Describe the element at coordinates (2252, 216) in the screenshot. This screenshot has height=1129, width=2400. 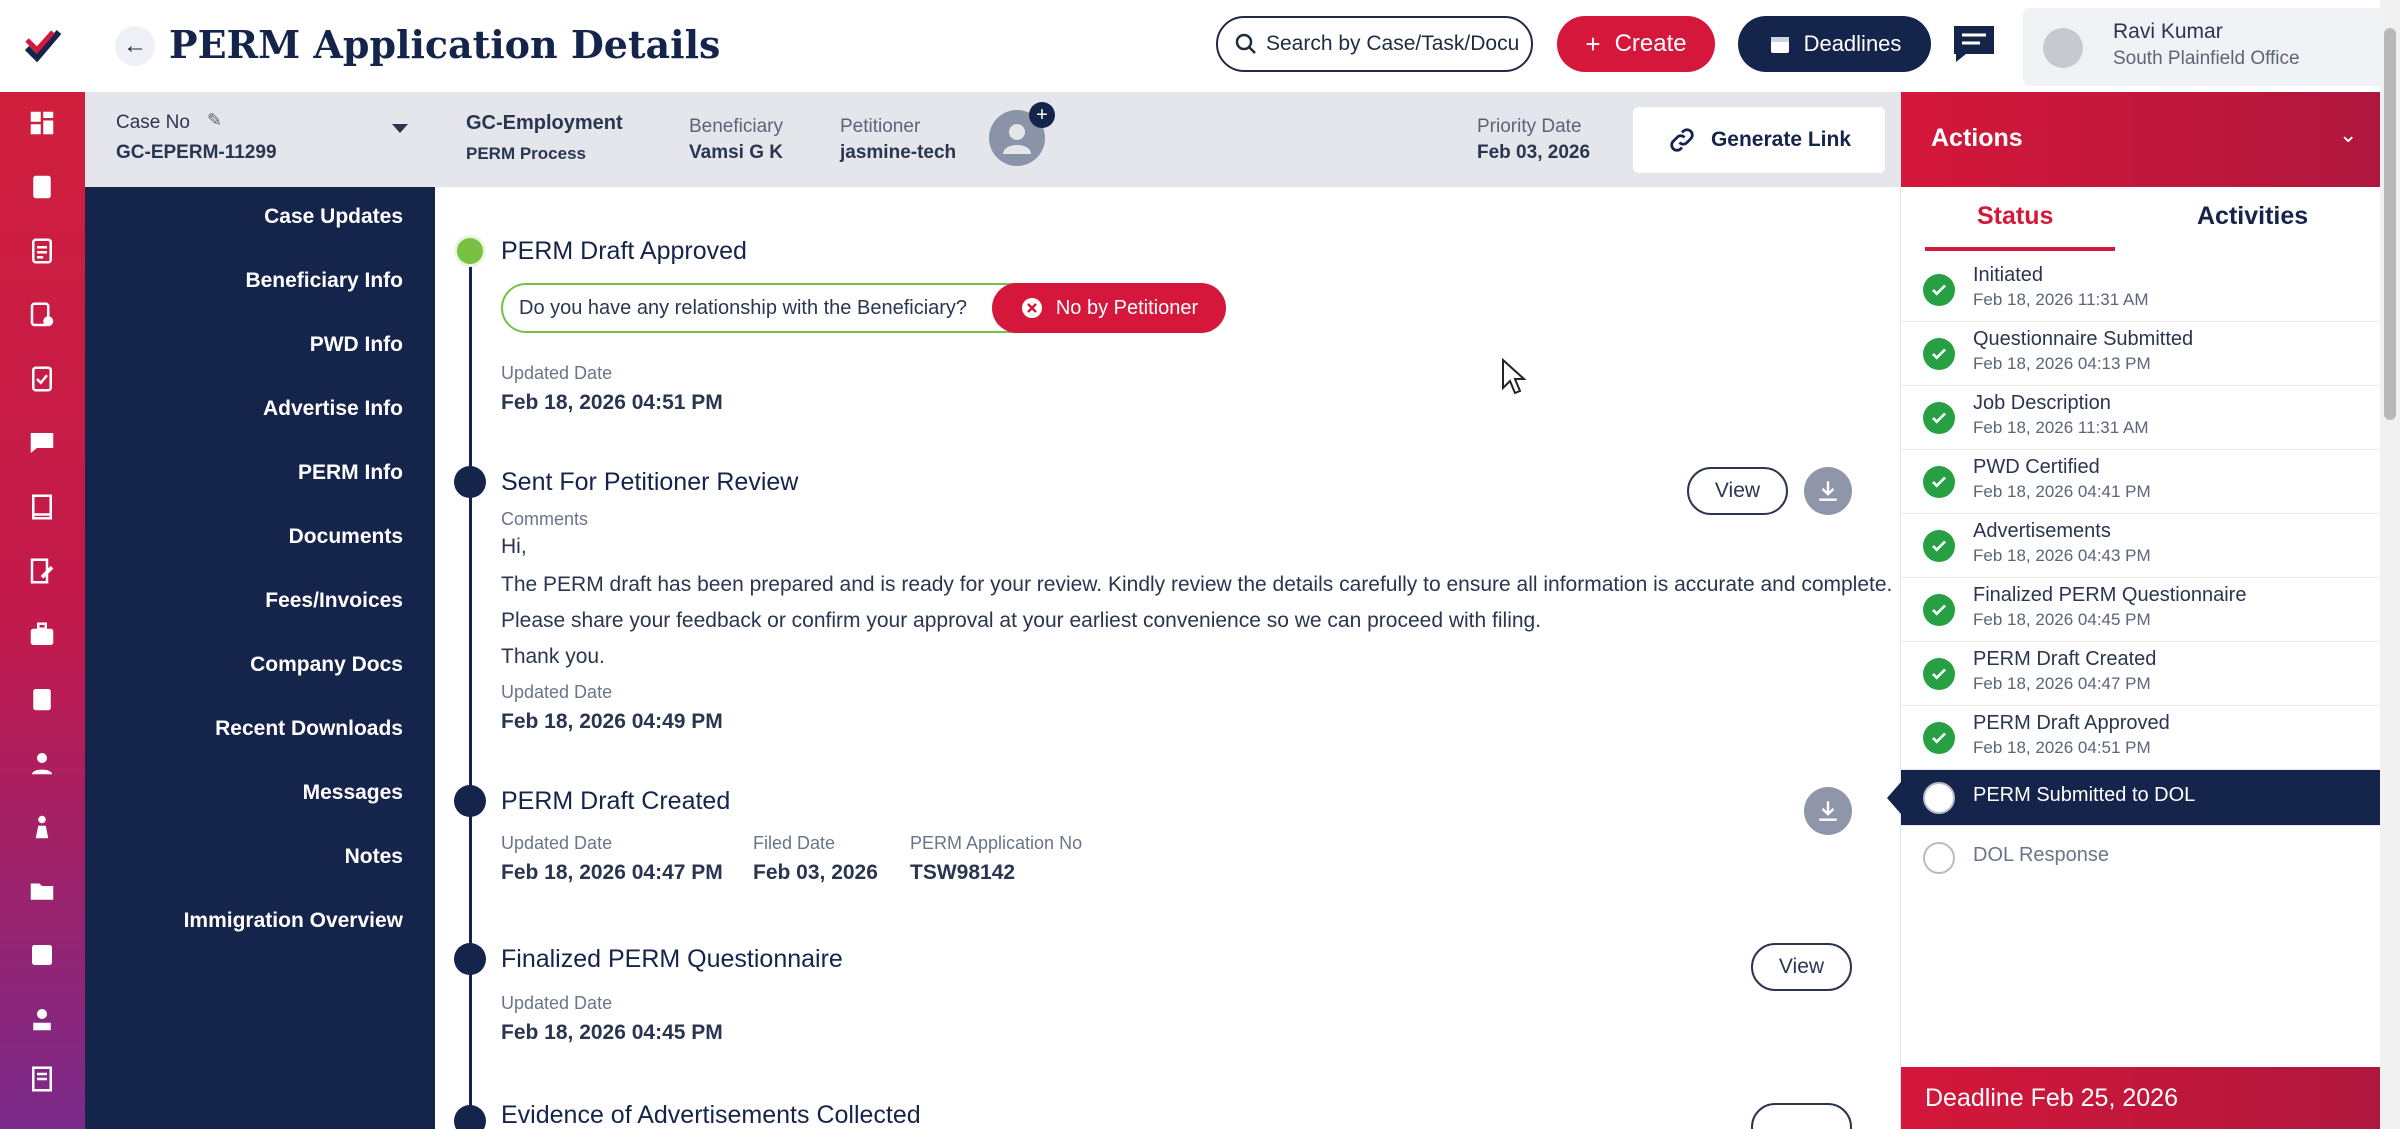
I see `tab-activities: Activities` at that location.